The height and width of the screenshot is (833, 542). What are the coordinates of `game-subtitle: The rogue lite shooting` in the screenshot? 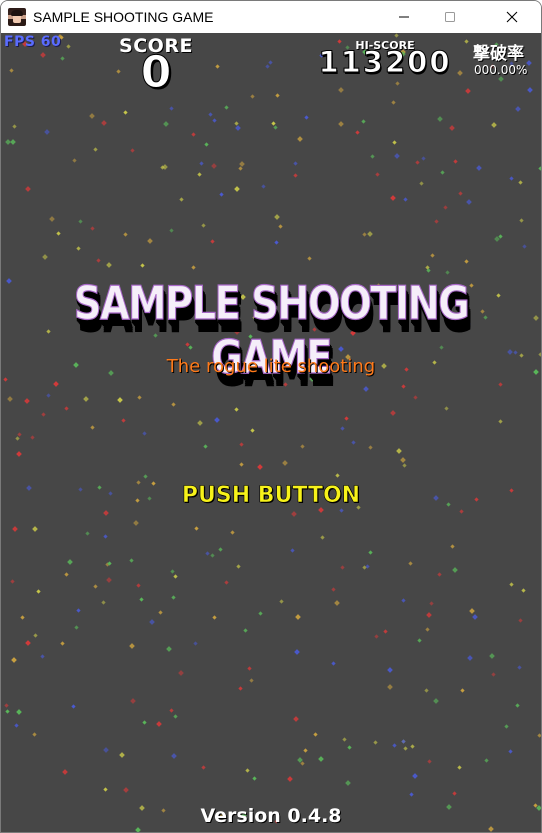 It's located at (271, 366).